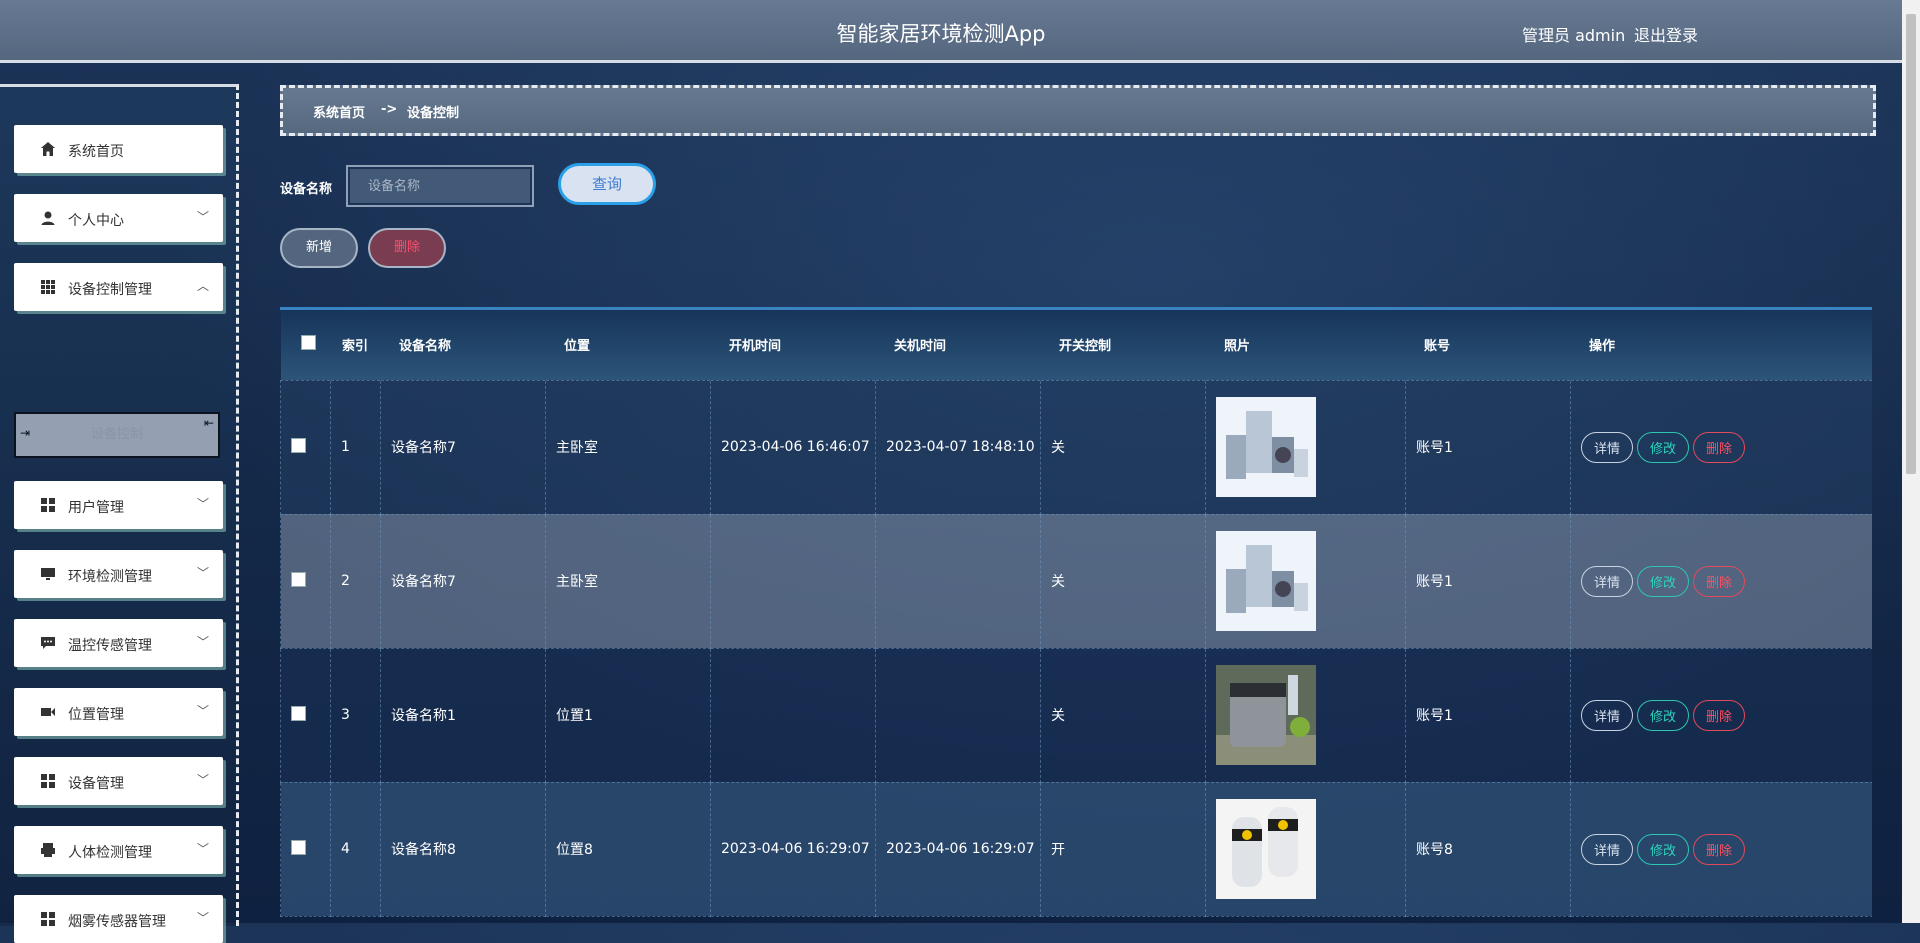  I want to click on sidebar-item-users: 用户管理 ﹀, so click(118, 505).